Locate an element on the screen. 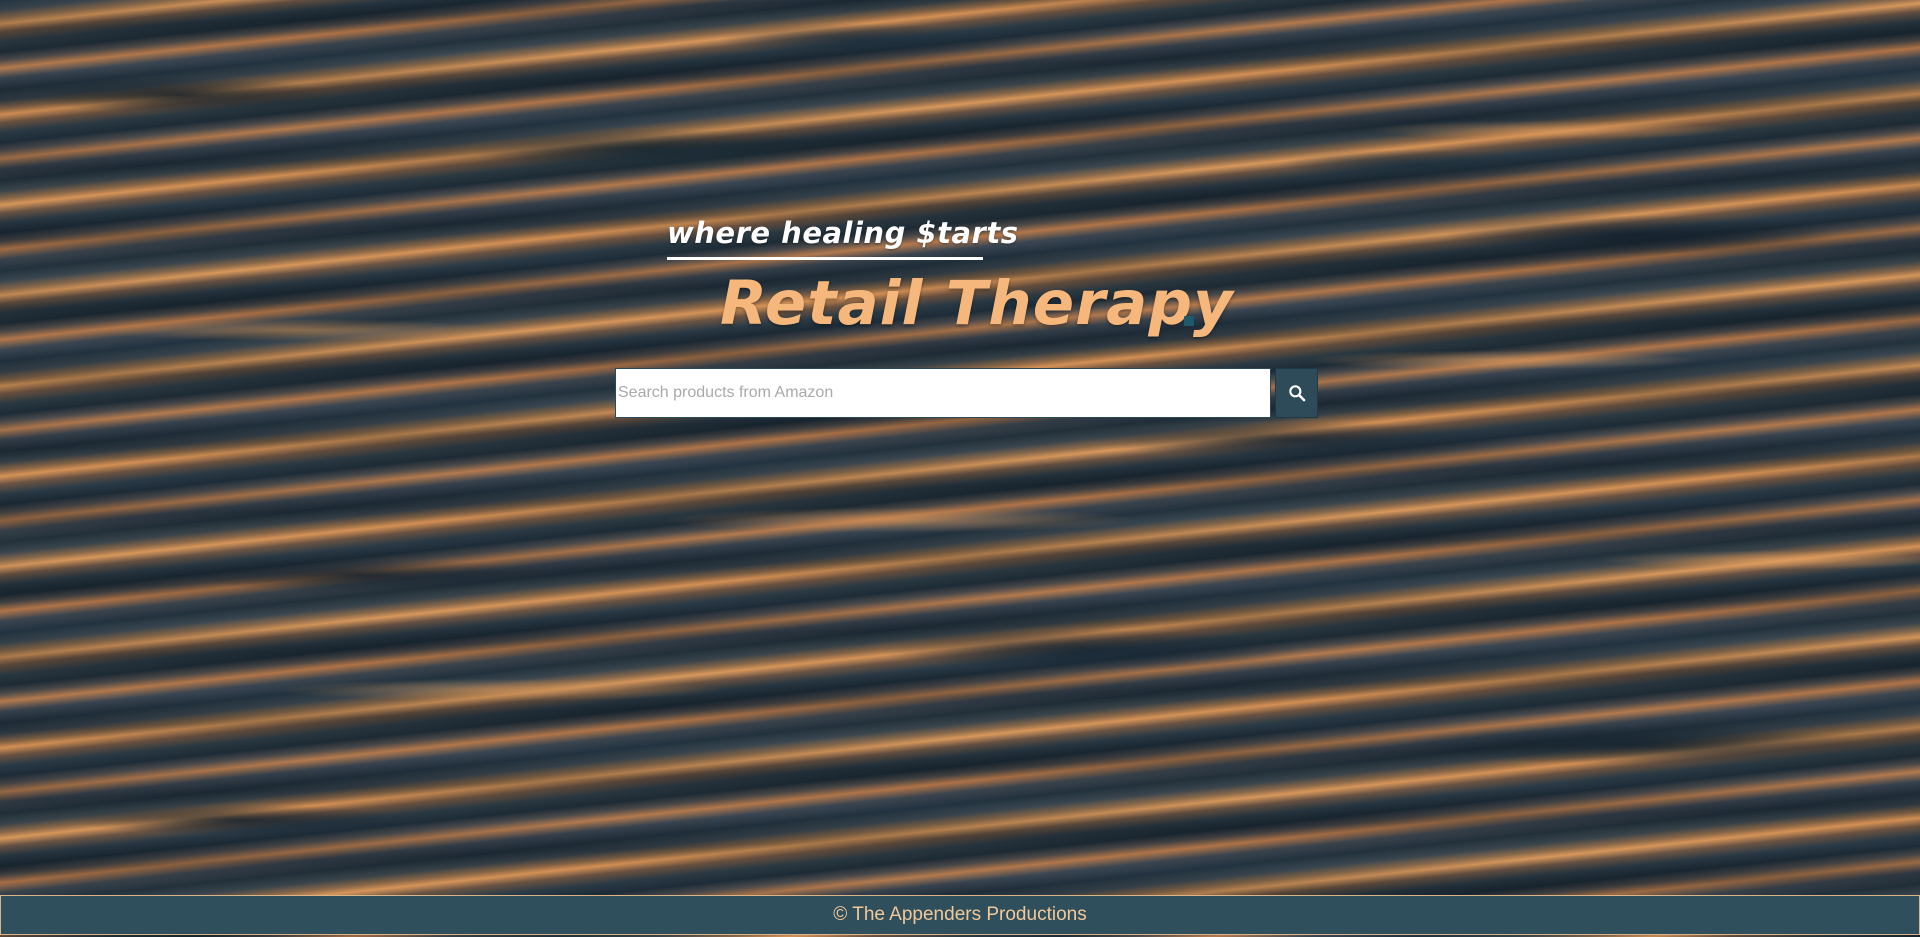 This screenshot has width=1920, height=937. tagline: where healing $tarts is located at coordinates (843, 233).